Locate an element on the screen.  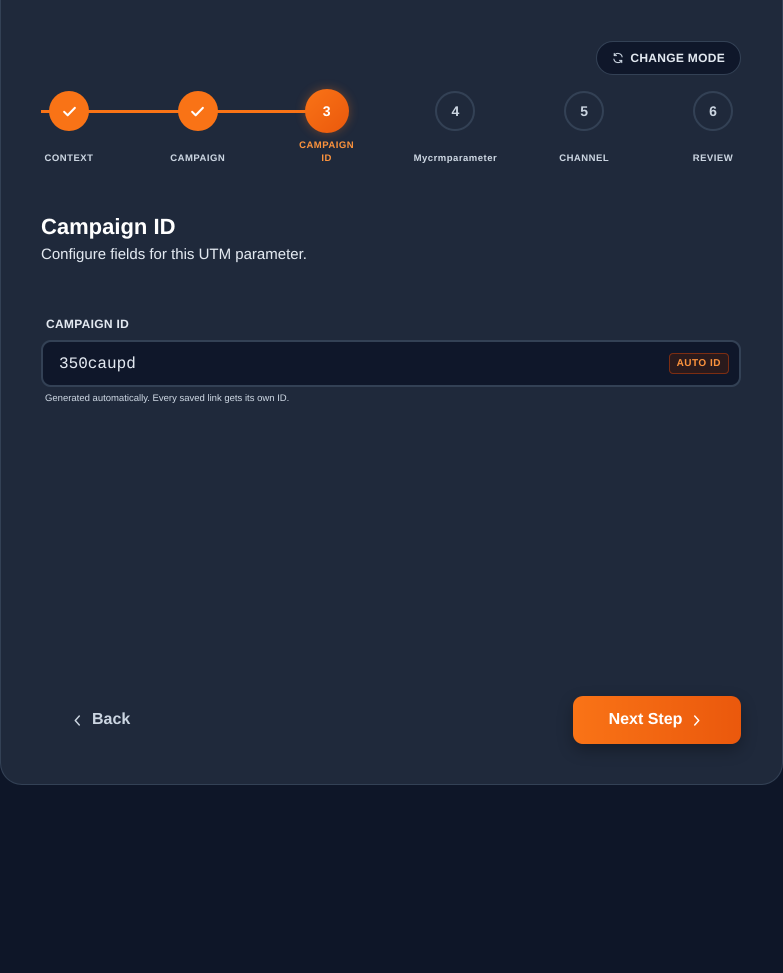
step-label: CAMPAIGN is located at coordinates (198, 158).